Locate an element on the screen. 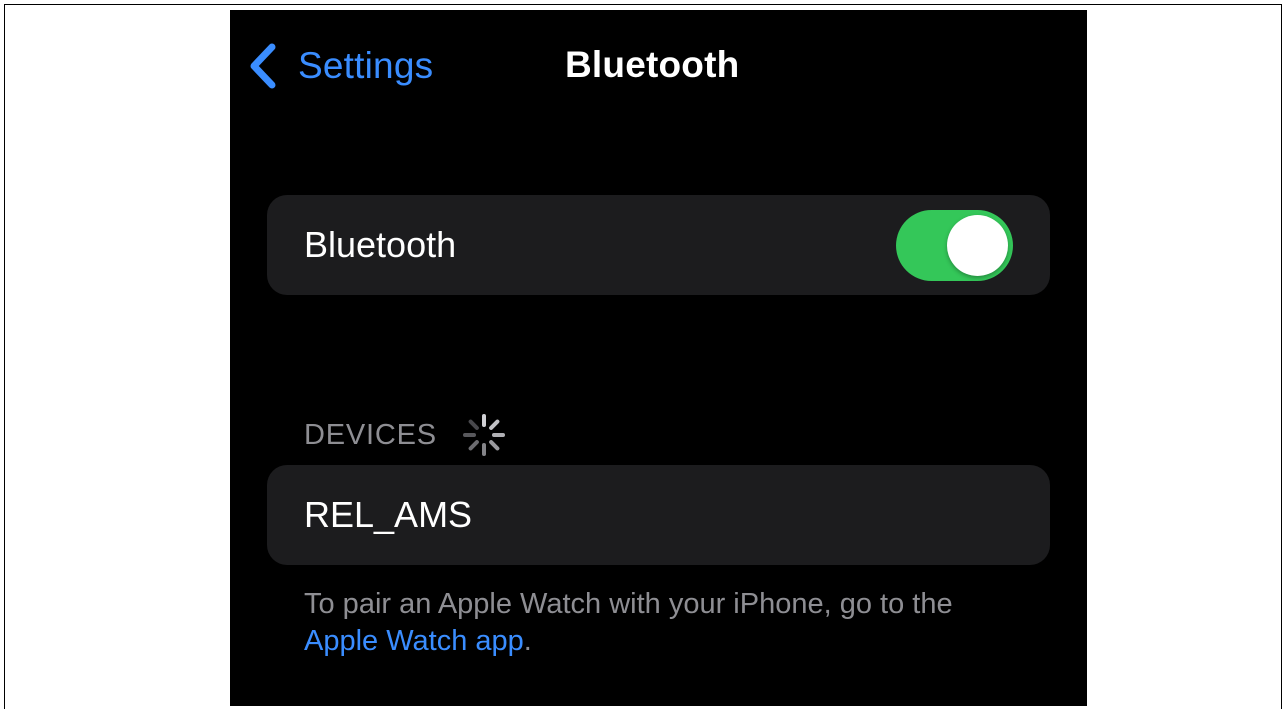 The height and width of the screenshot is (713, 1288). devices-header-label: DEVICES is located at coordinates (370, 434).